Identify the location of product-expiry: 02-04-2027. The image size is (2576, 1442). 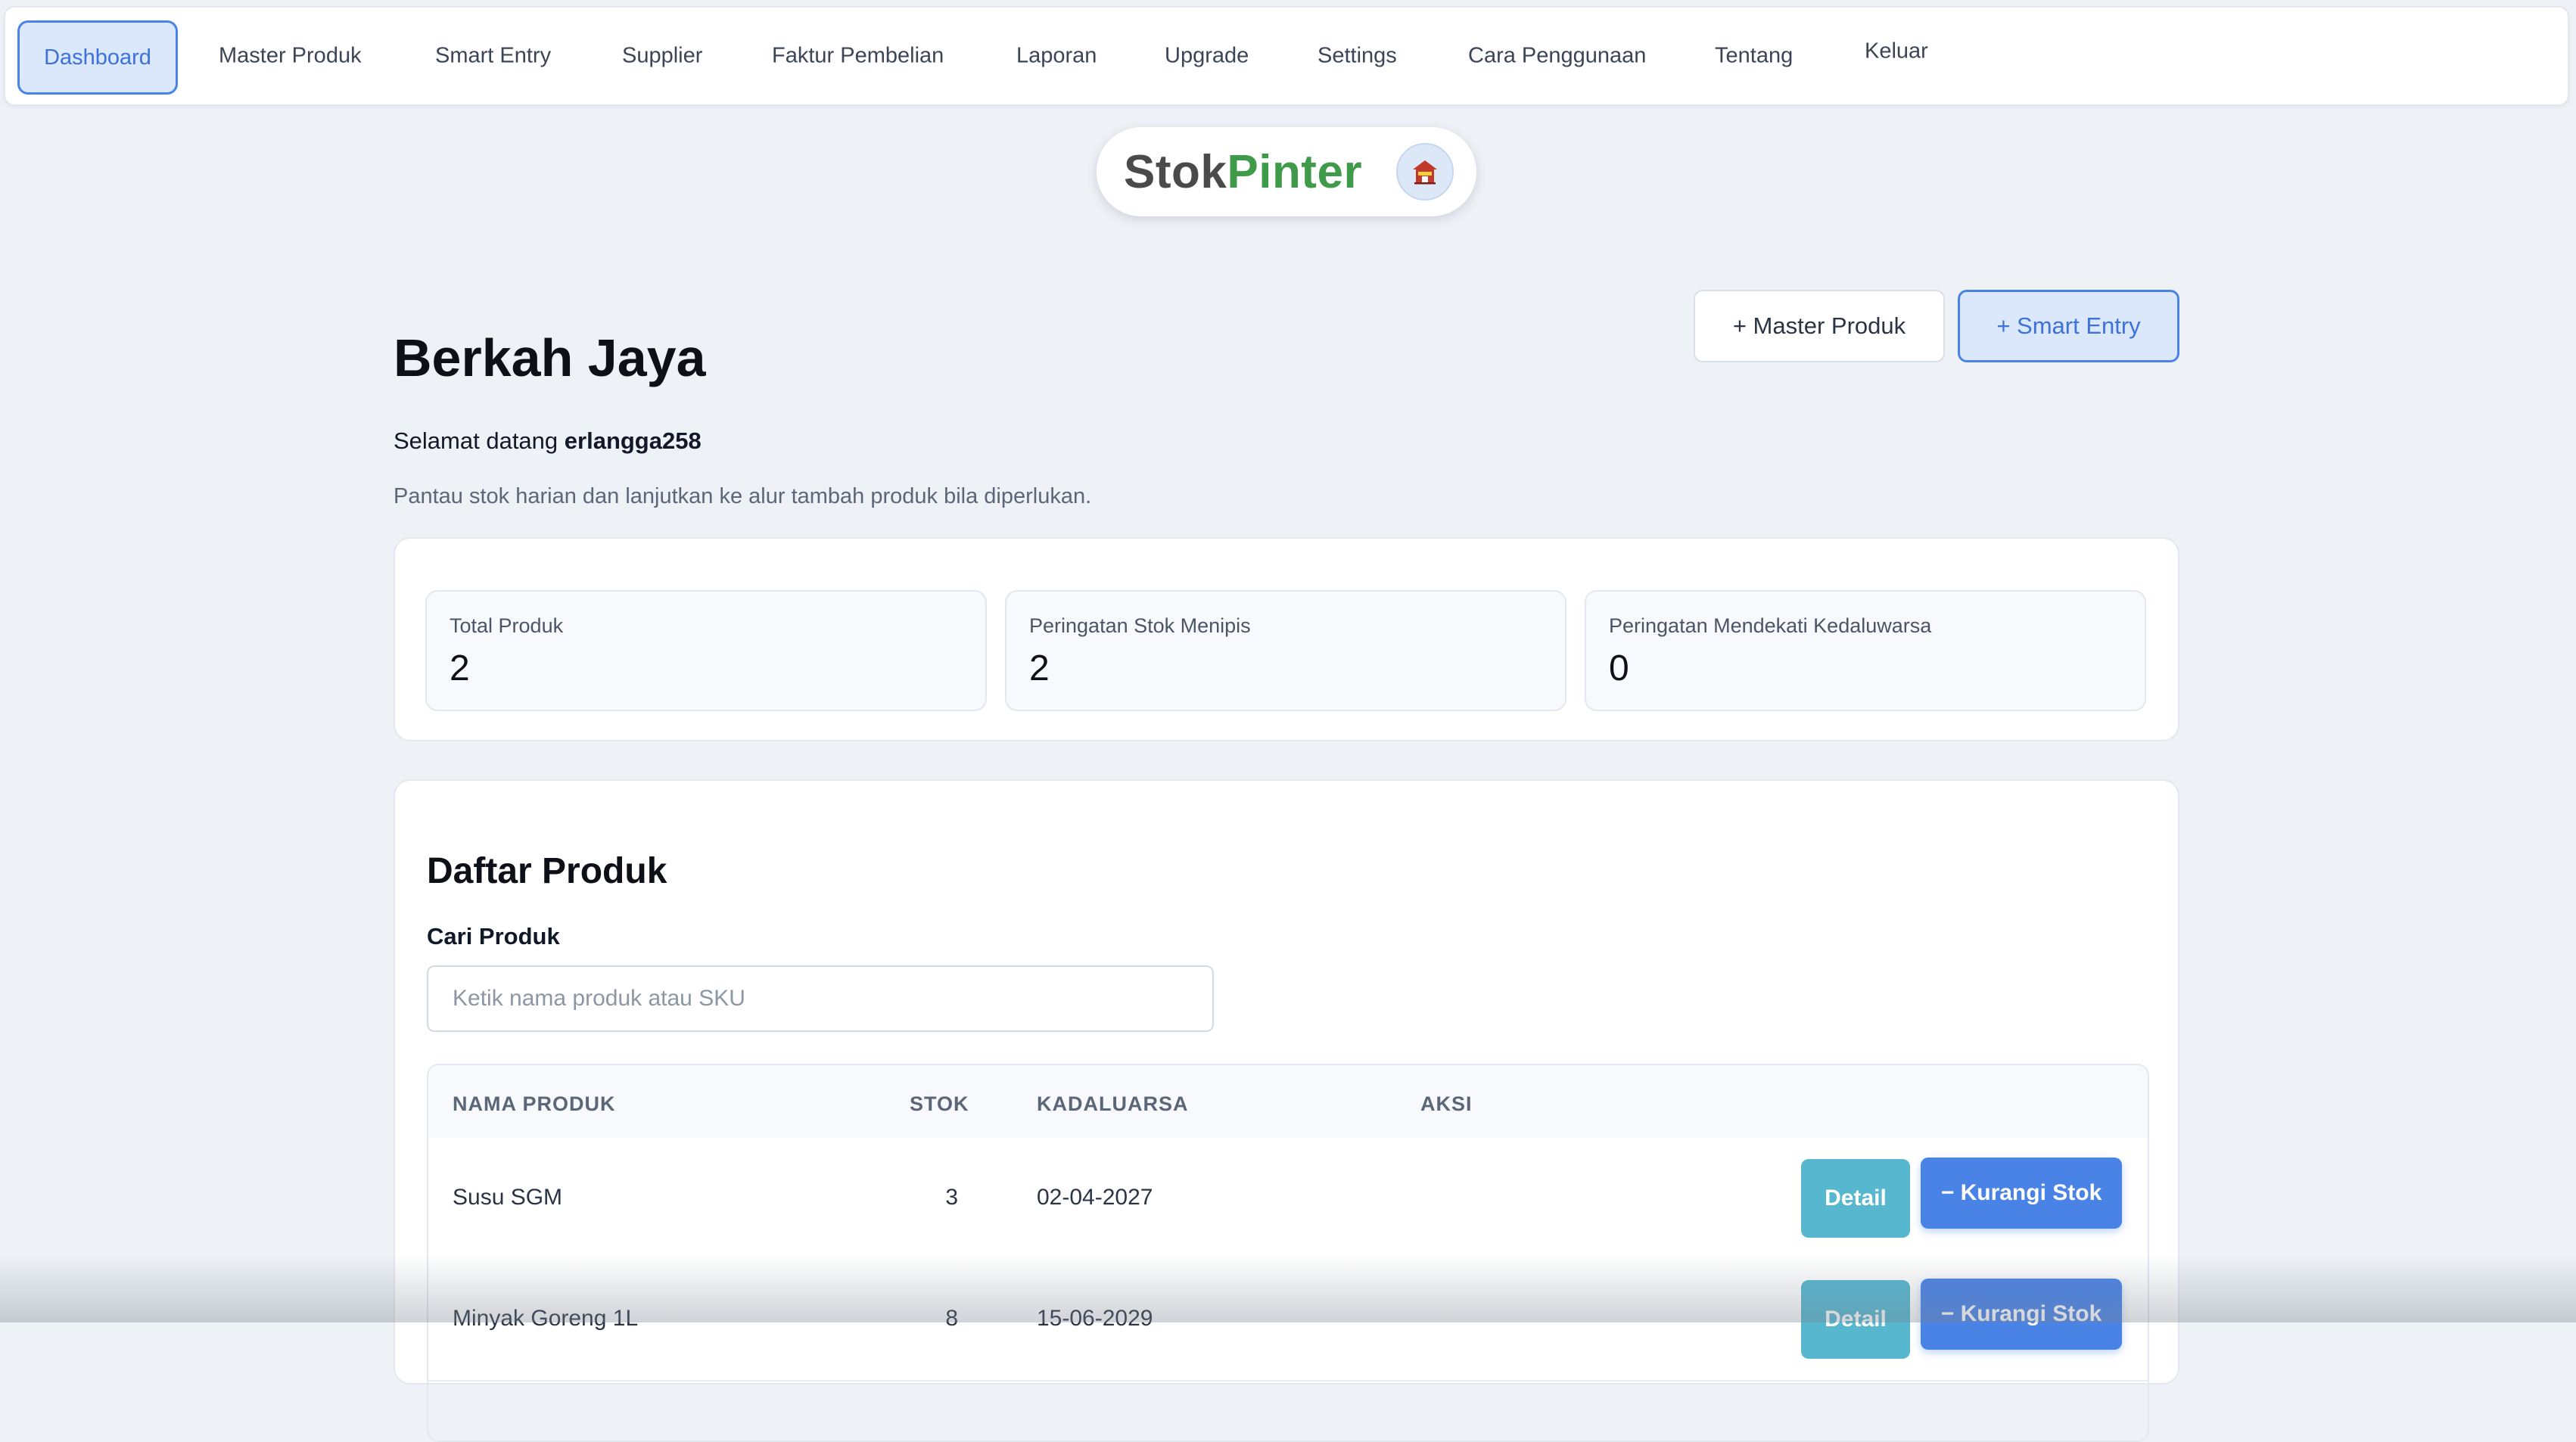
(1095, 1198).